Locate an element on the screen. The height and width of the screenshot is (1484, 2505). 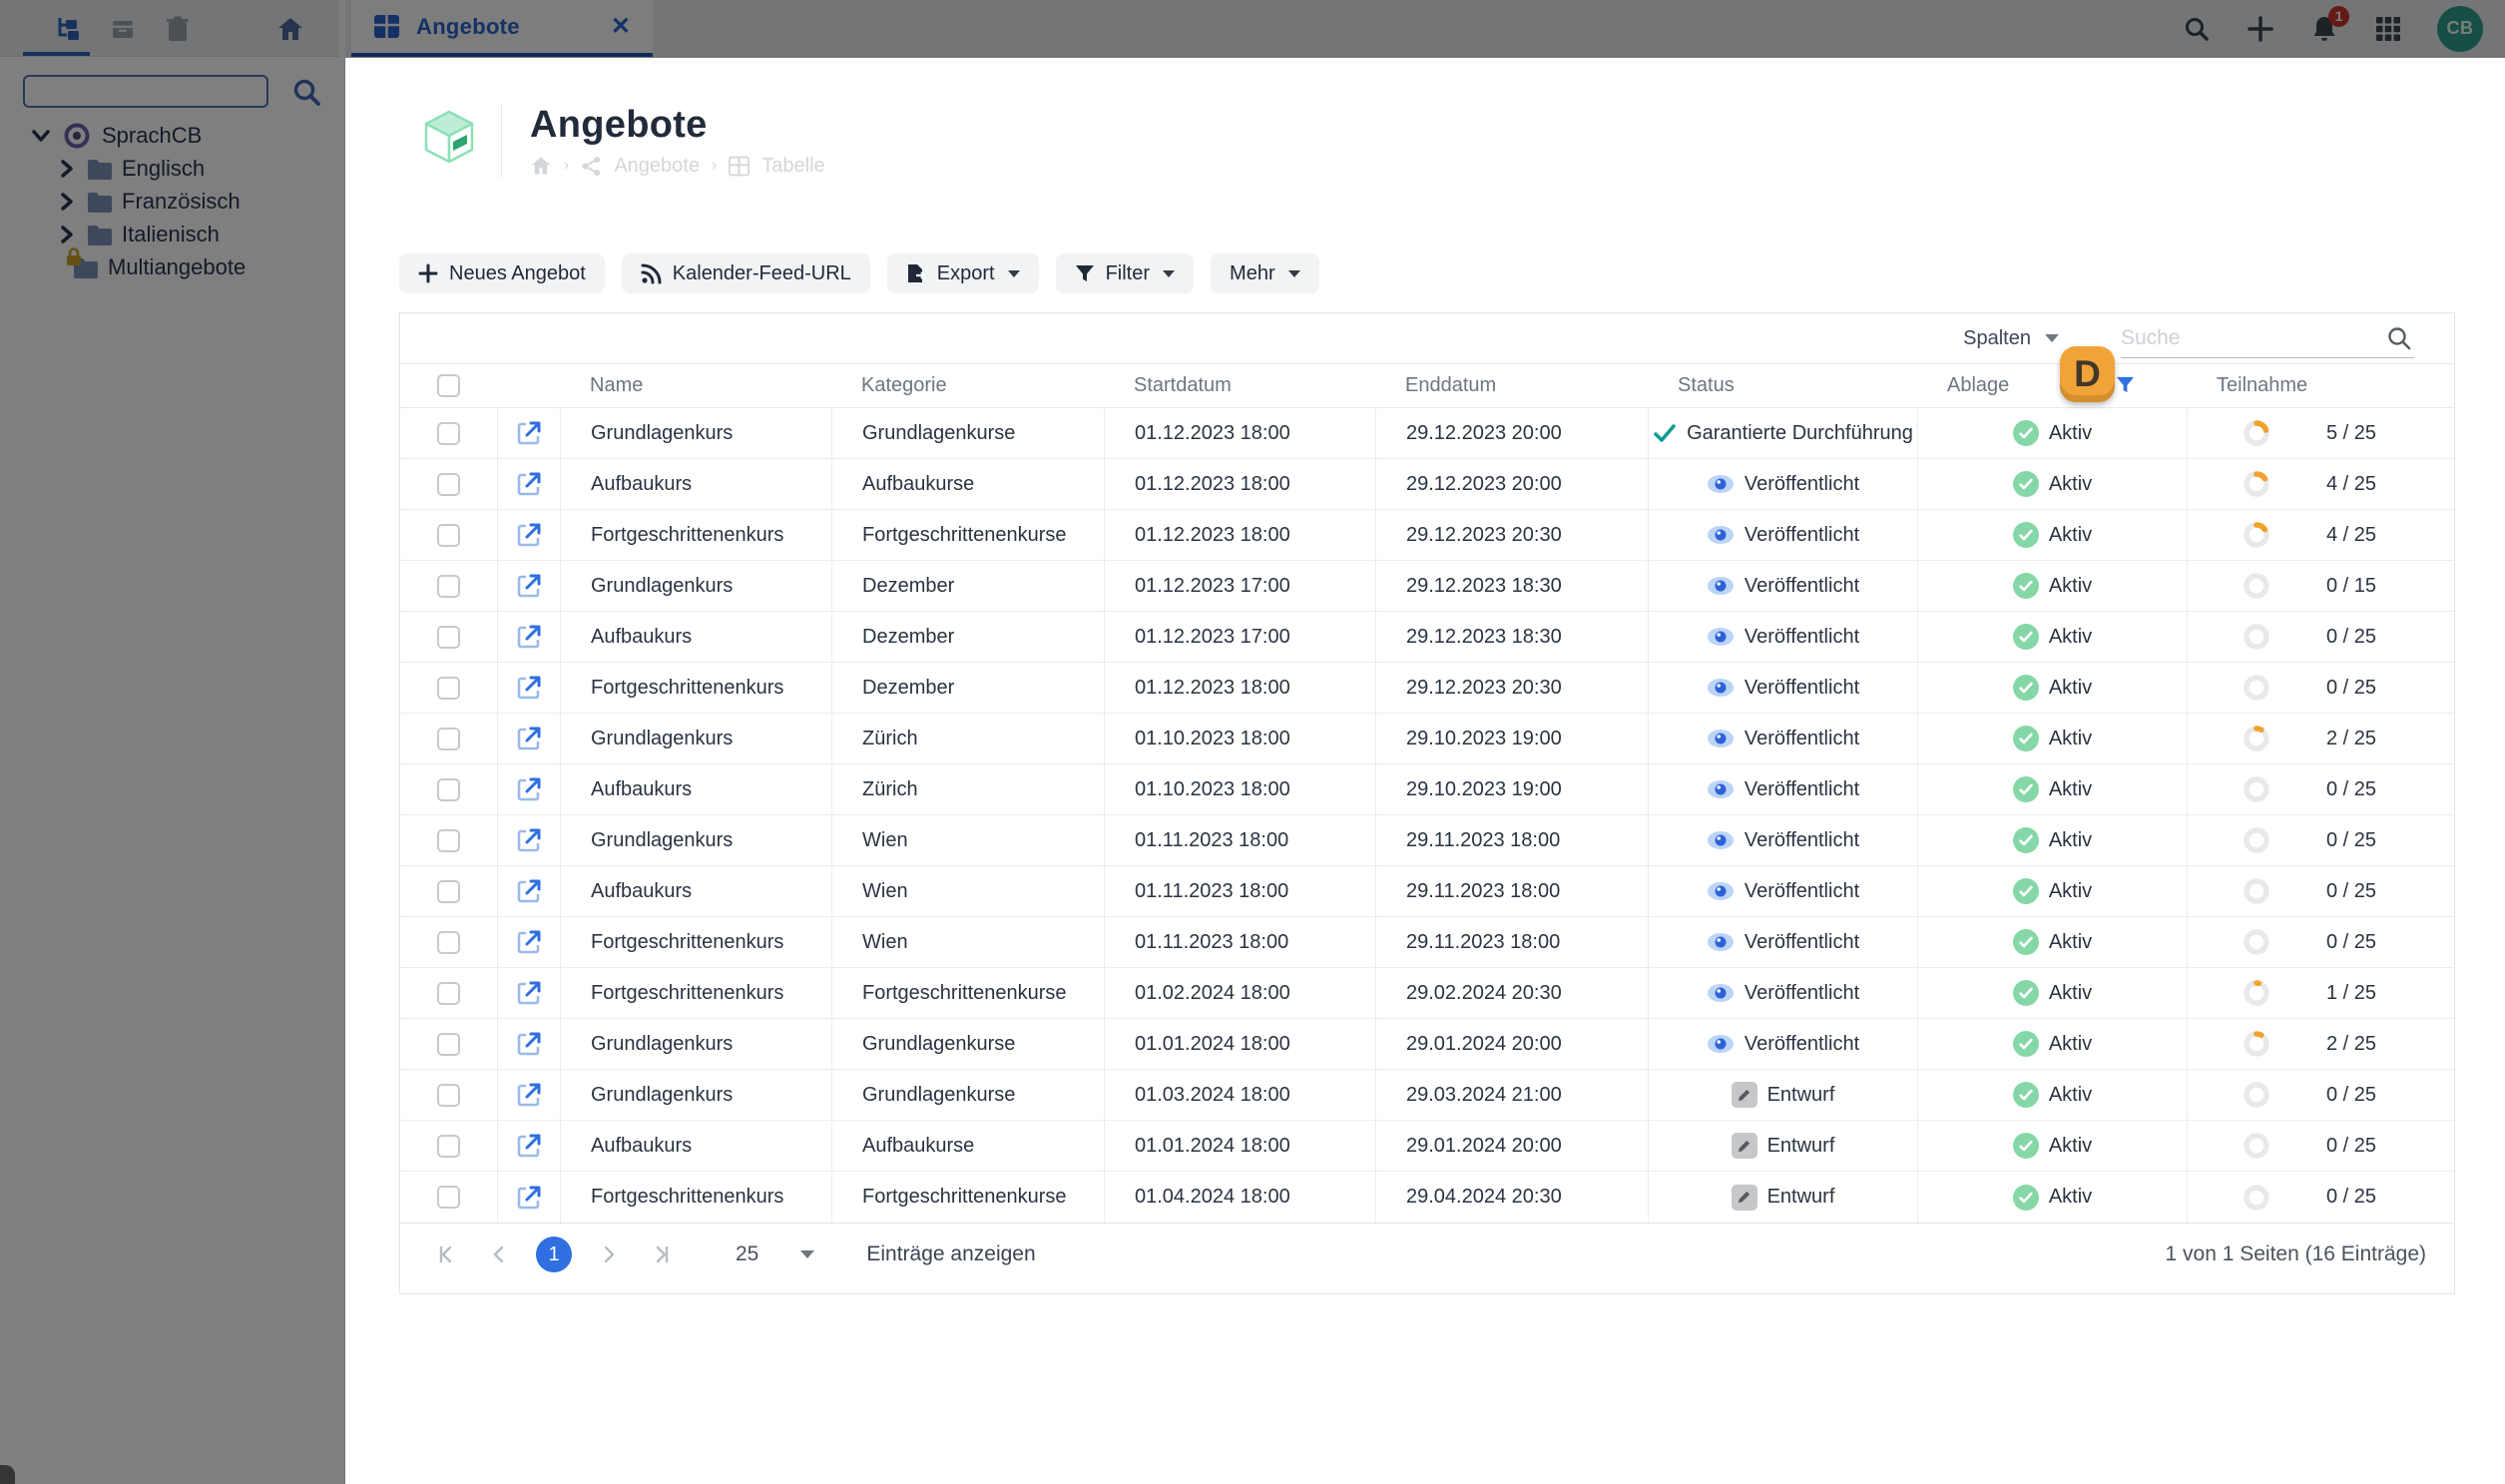
trash-icon is located at coordinates (178, 29).